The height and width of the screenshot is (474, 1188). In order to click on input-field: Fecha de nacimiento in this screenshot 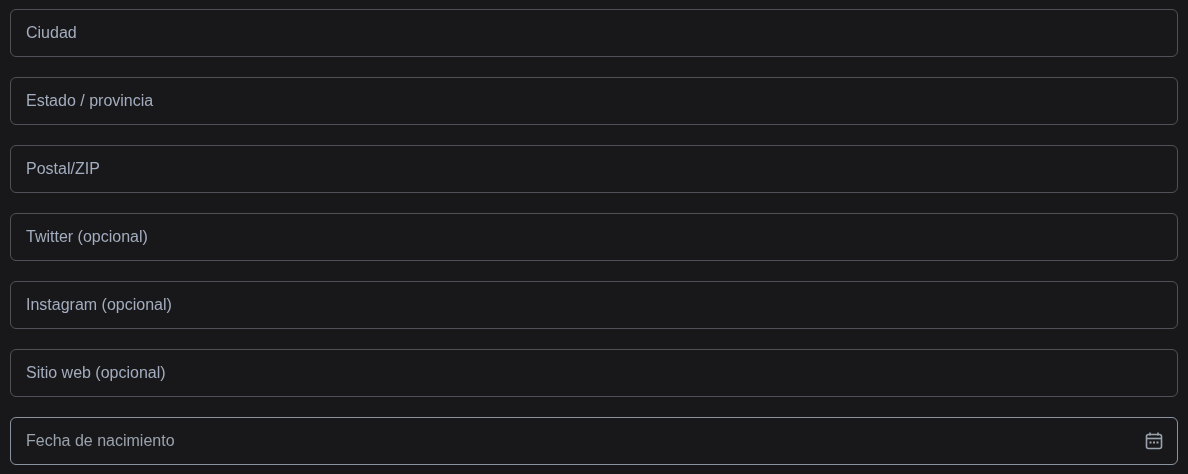, I will do `click(594, 441)`.